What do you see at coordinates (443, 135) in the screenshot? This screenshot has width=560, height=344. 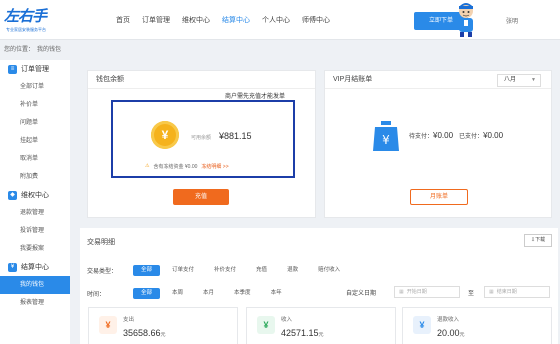 I see `unpaid-value: ¥0.00` at bounding box center [443, 135].